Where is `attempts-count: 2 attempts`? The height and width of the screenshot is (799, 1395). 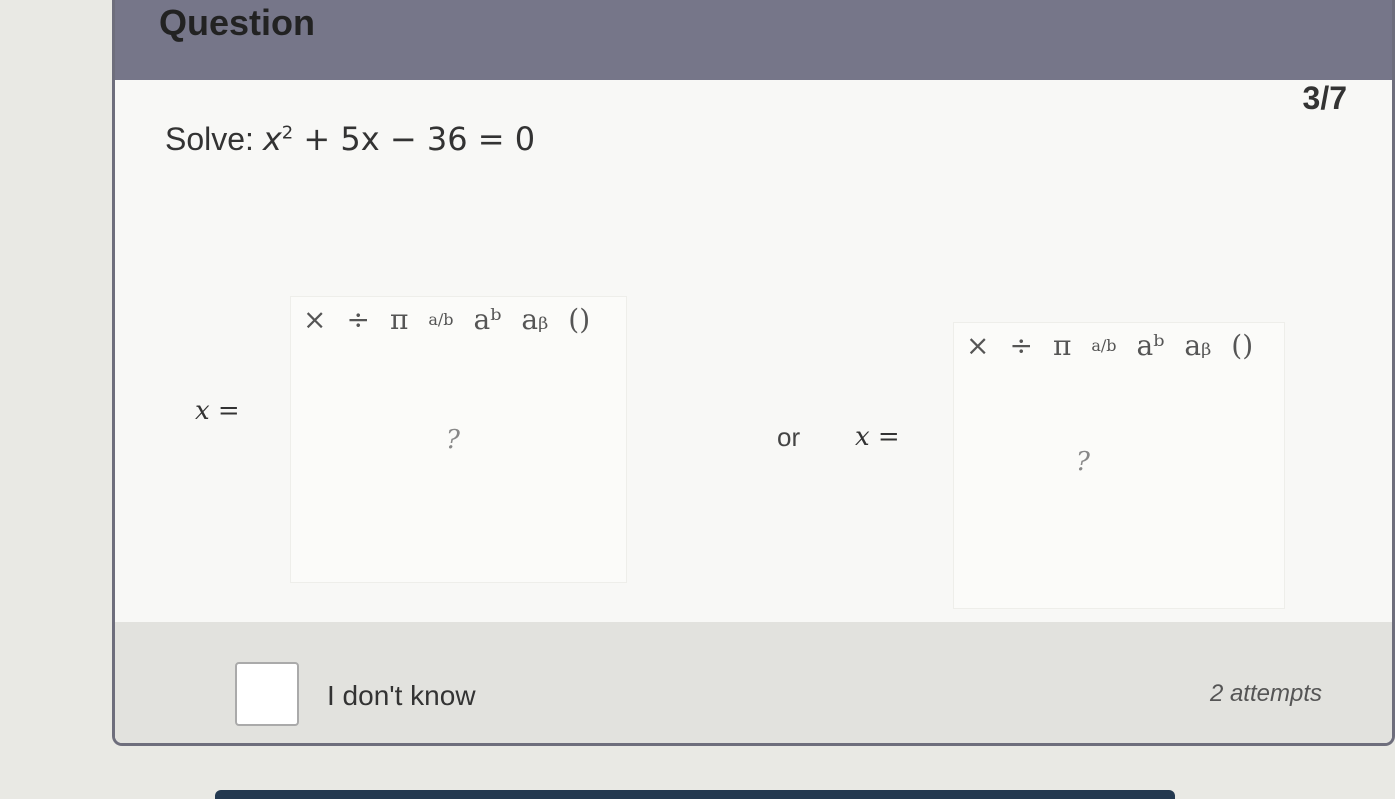
attempts-count: 2 attempts is located at coordinates (1265, 693).